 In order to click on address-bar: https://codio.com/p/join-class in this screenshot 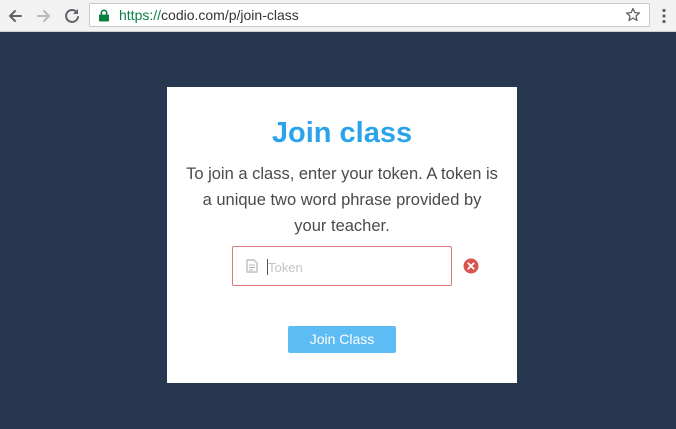, I will do `click(369, 15)`.